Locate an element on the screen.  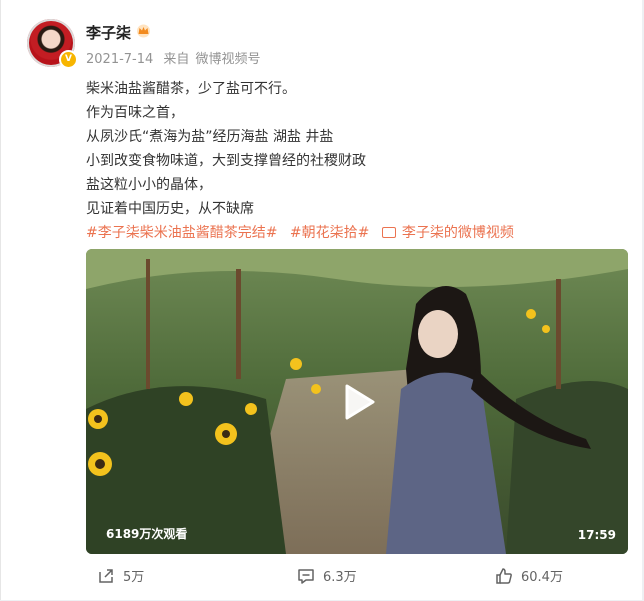
like-count: 60.4万 is located at coordinates (542, 577).